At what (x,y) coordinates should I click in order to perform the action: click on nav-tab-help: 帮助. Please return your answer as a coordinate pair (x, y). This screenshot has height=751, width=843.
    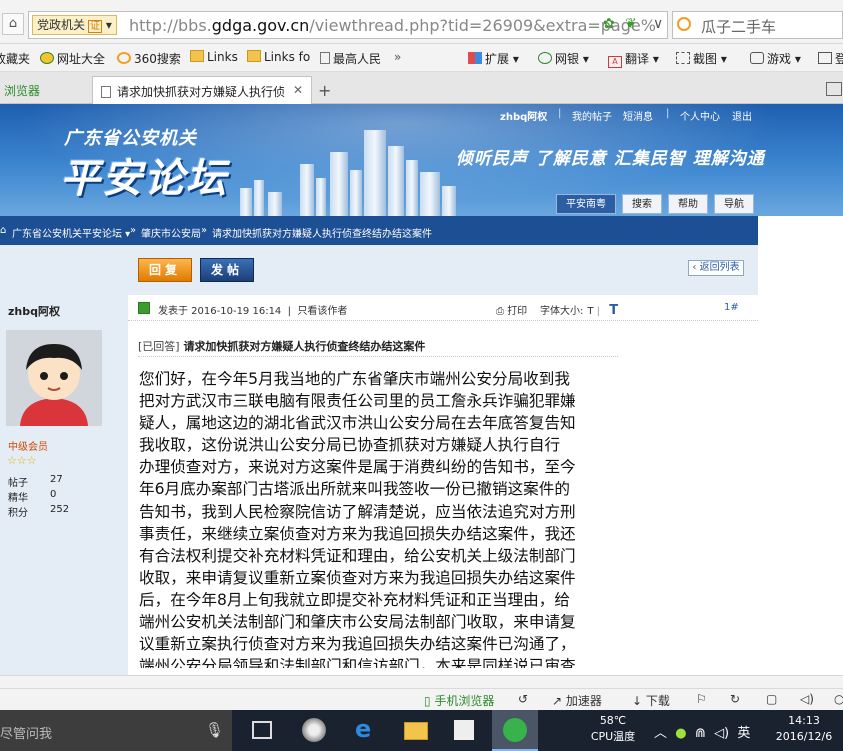
    Looking at the image, I should click on (688, 204).